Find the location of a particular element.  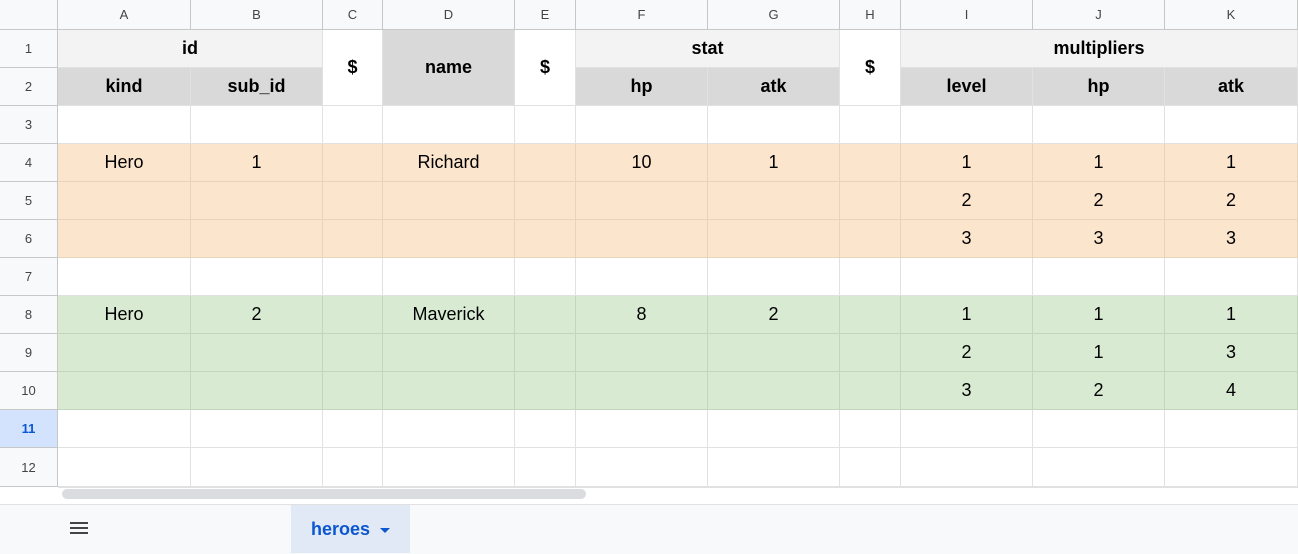

cell-i7 is located at coordinates (967, 277).